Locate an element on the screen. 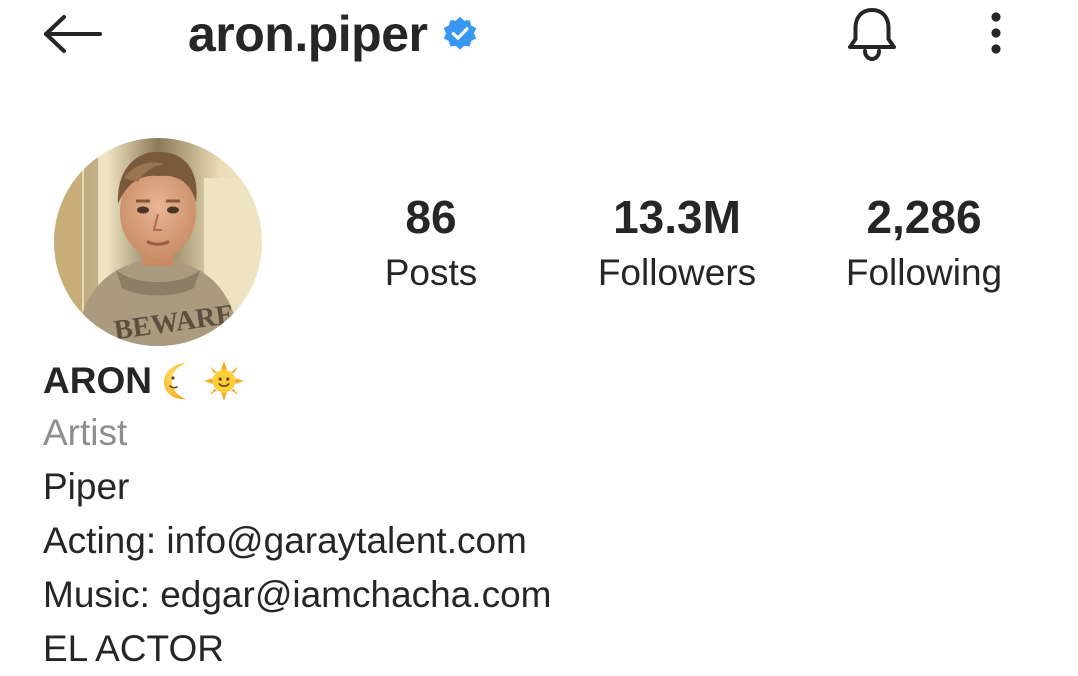 Image resolution: width=1078 pixels, height=676 pixels. bio-line-1: Piper is located at coordinates (86, 486).